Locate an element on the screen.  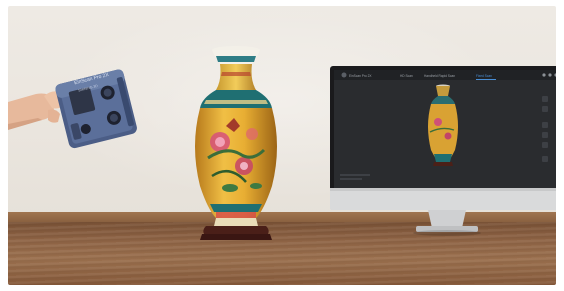
toolbar-item-handheld-rapid: Handheld Rapid Scan is located at coordinates (439, 76).